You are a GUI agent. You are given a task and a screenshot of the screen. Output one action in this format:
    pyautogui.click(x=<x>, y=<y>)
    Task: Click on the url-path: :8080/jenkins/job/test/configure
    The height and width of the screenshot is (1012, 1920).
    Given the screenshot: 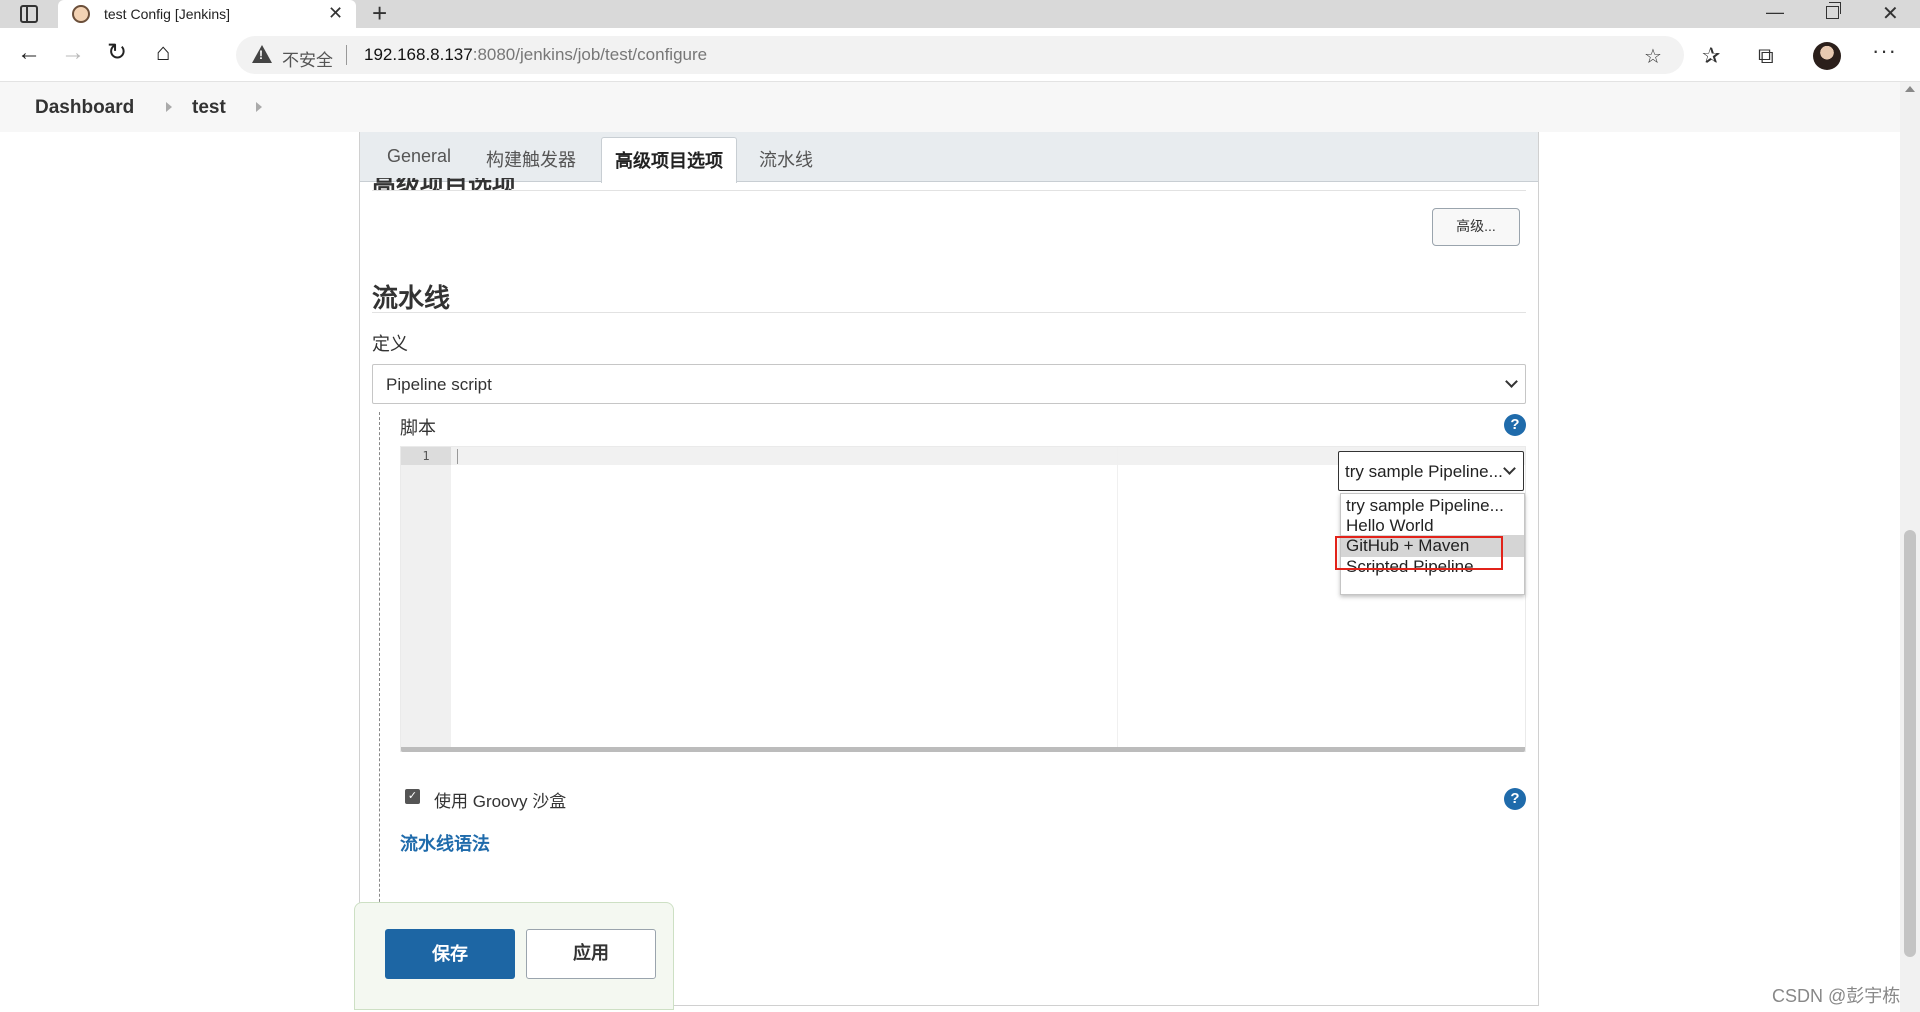 What is the action you would take?
    pyautogui.click(x=590, y=54)
    